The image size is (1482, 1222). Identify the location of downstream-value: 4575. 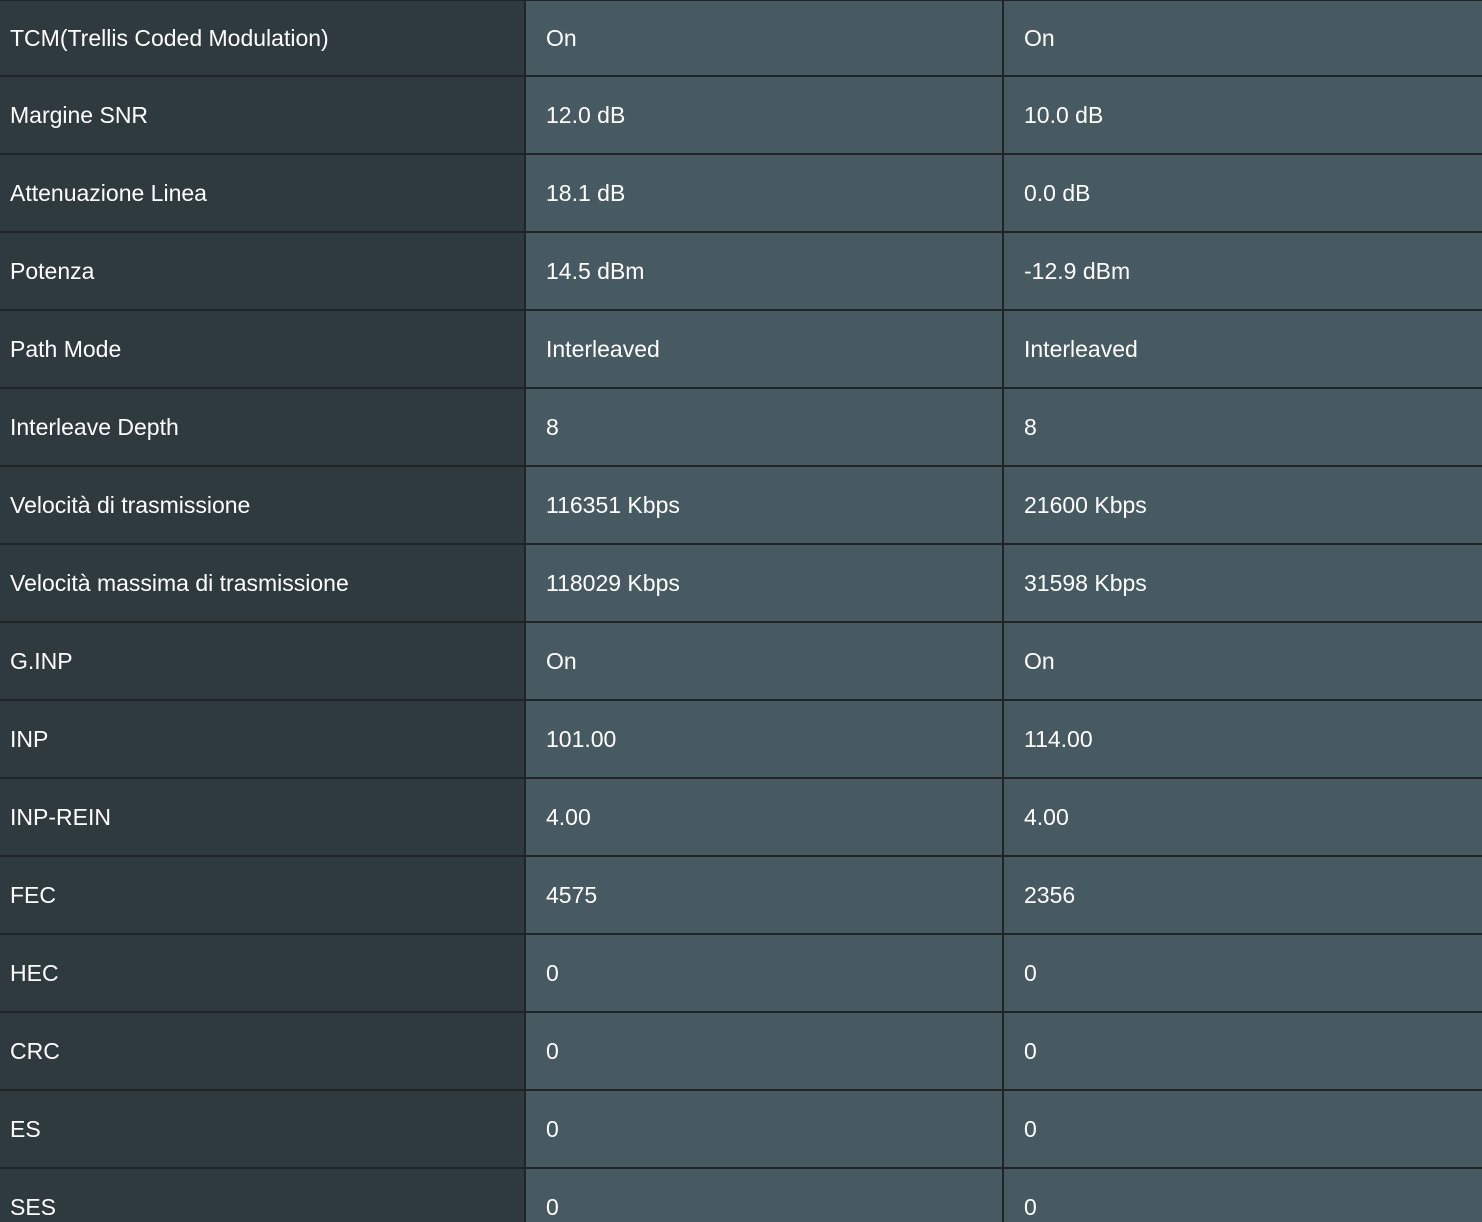
(765, 896).